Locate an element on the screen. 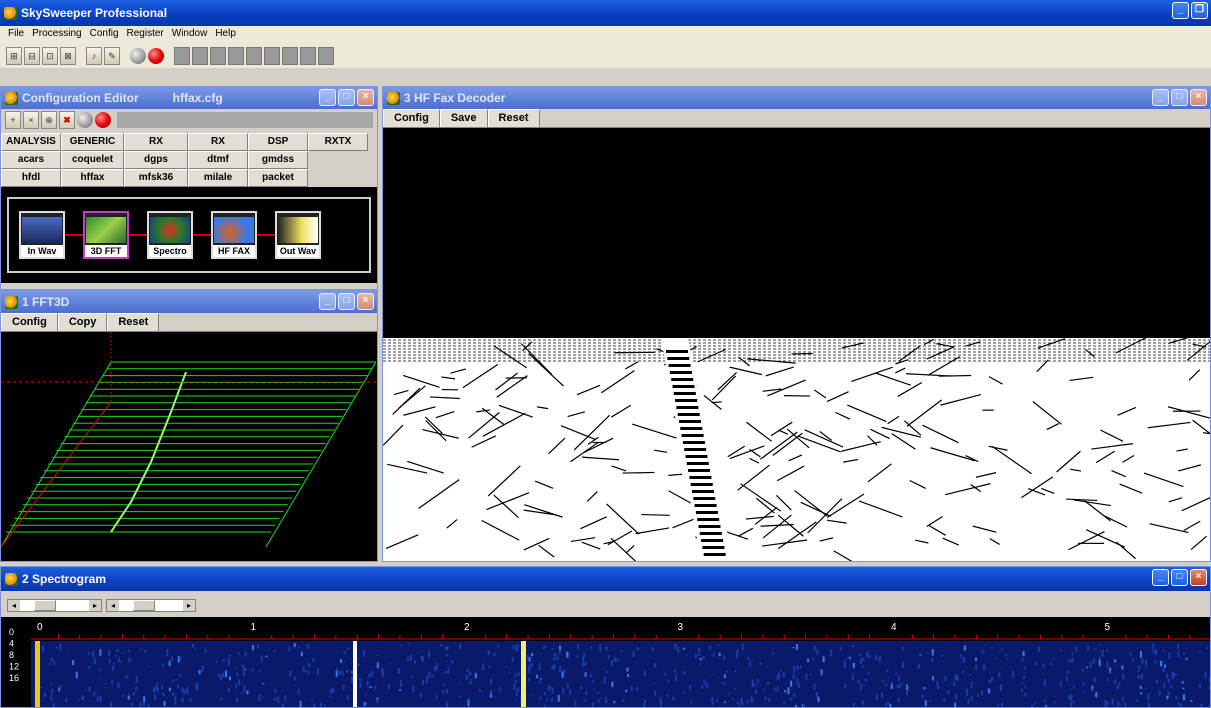  record-icon is located at coordinates (156, 56).